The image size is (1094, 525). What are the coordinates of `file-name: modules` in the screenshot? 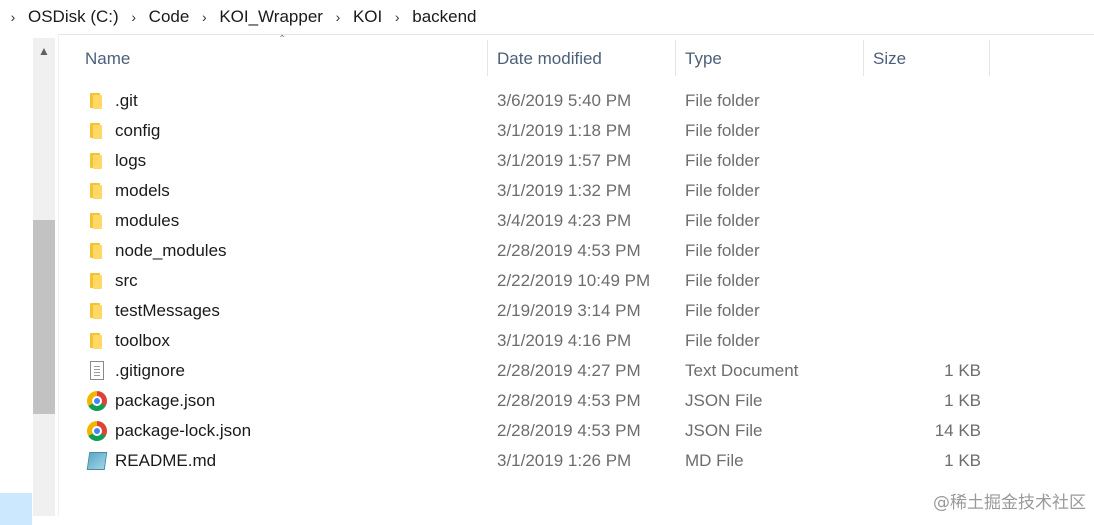 It's located at (147, 220).